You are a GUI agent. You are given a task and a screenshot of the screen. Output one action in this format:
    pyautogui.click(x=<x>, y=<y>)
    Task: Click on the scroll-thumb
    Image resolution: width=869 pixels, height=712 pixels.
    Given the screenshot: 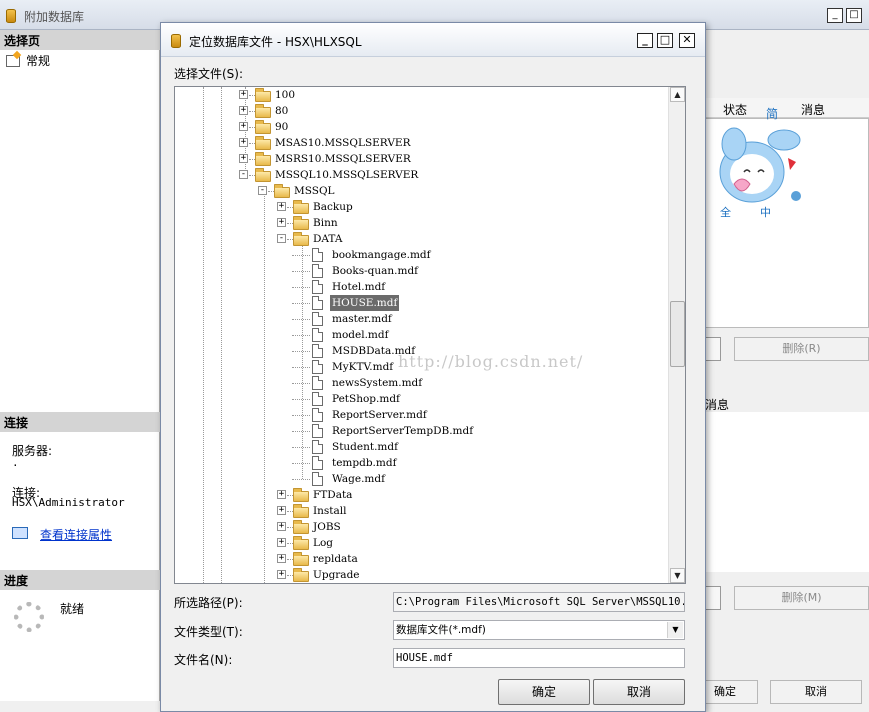 What is the action you would take?
    pyautogui.click(x=677, y=334)
    